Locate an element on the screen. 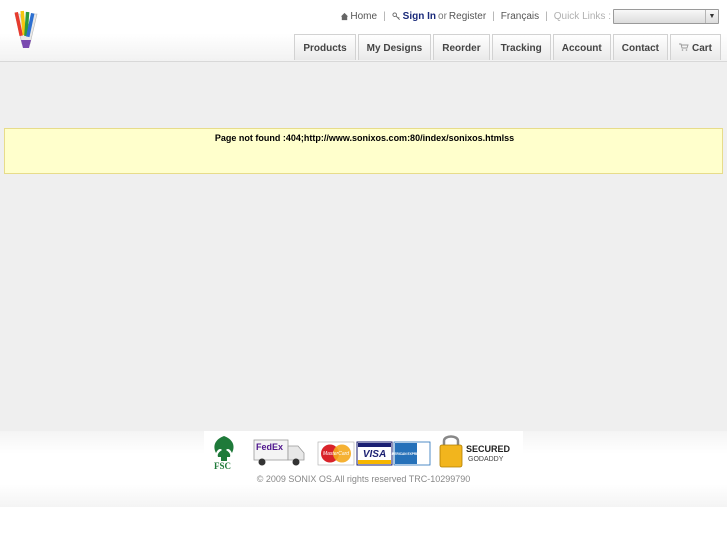 This screenshot has width=727, height=545. key-icon is located at coordinates (396, 15).